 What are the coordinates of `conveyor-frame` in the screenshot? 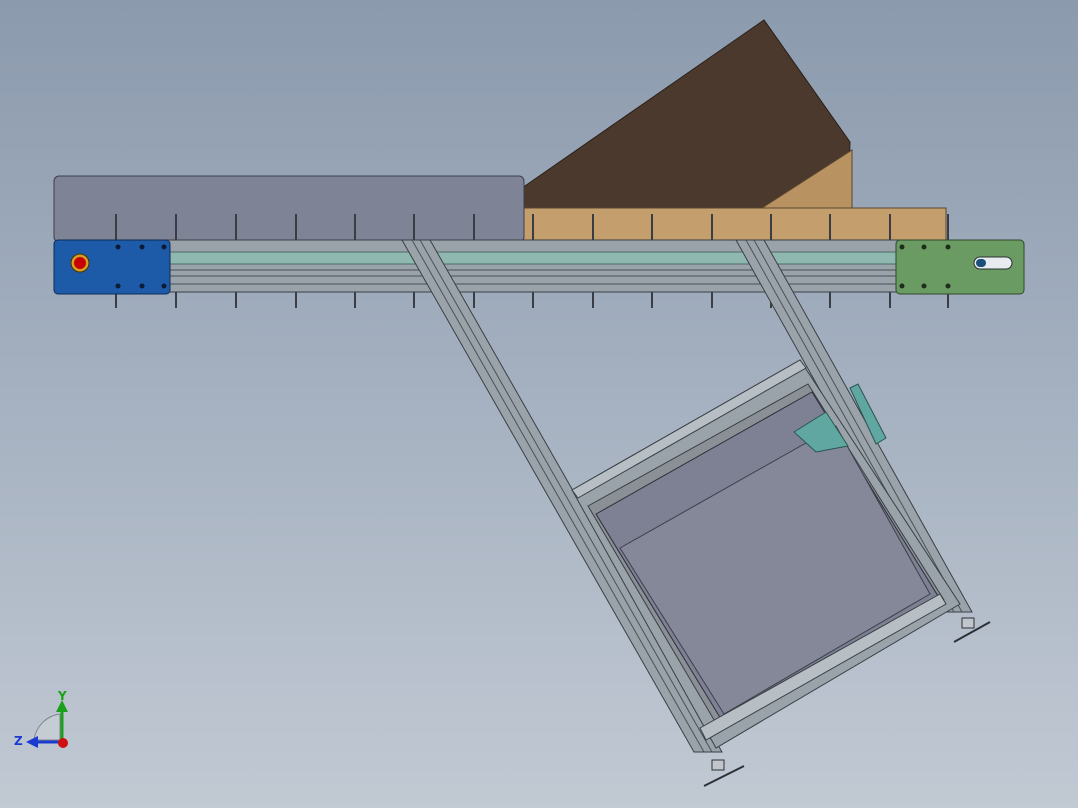 It's located at (531, 266).